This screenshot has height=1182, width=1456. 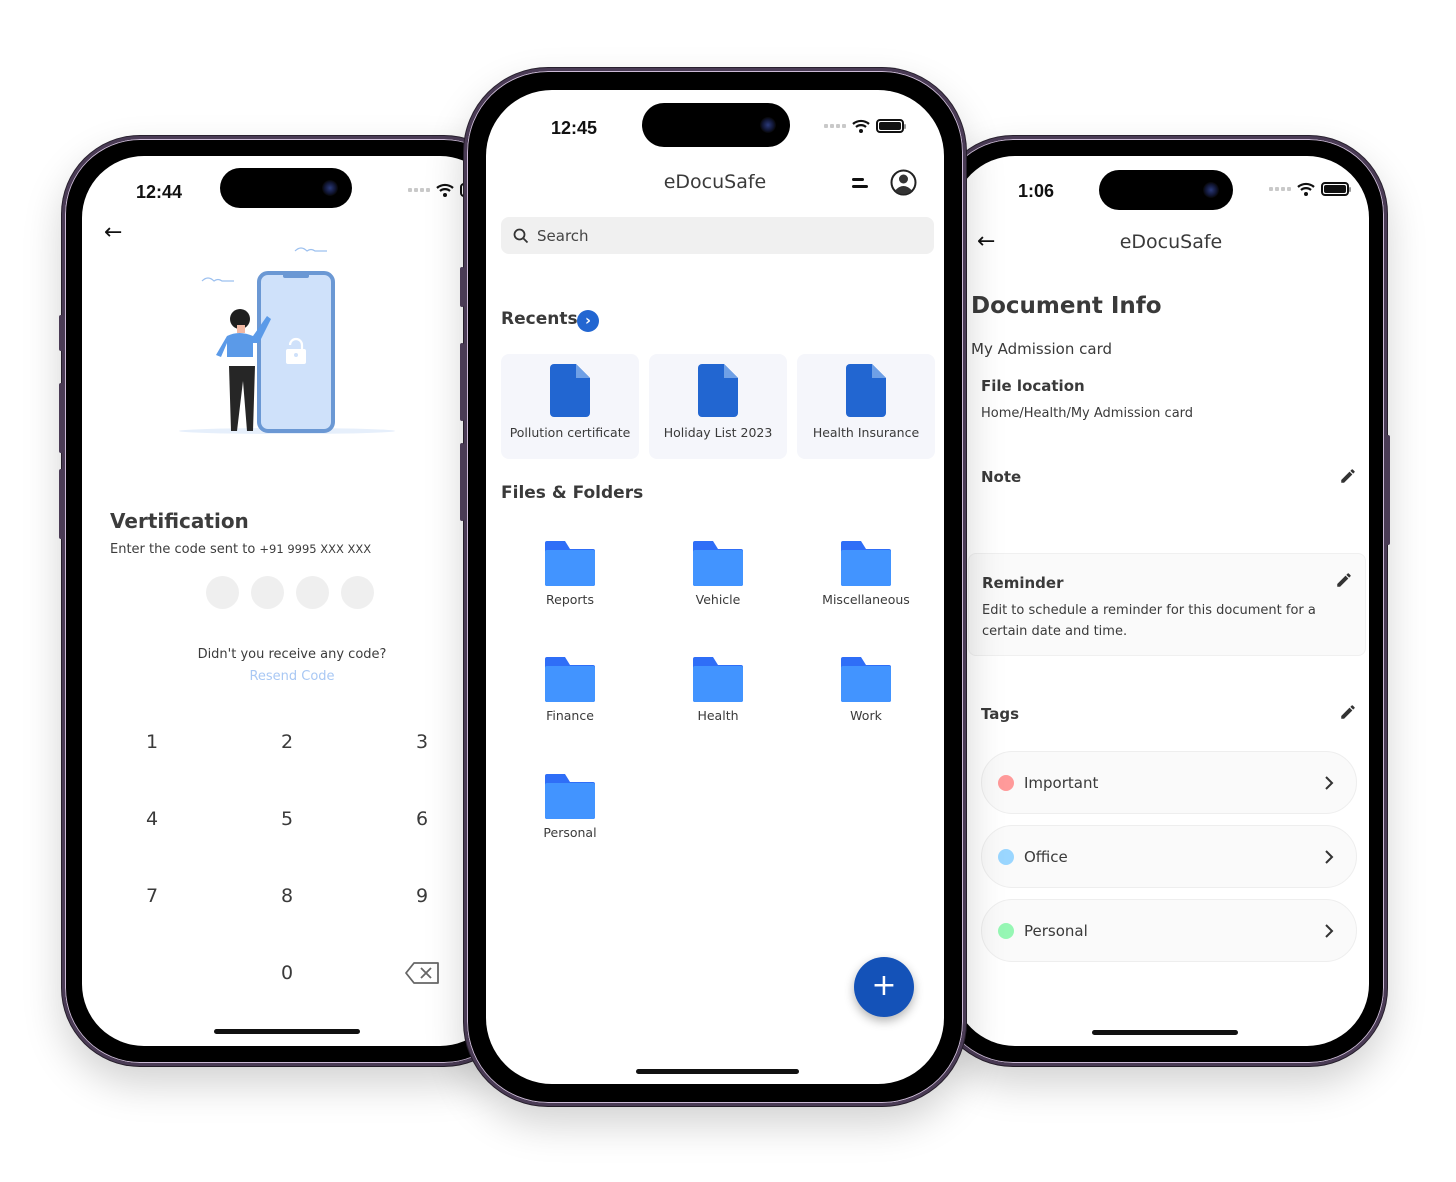 I want to click on edit-note-icon, so click(x=1348, y=476).